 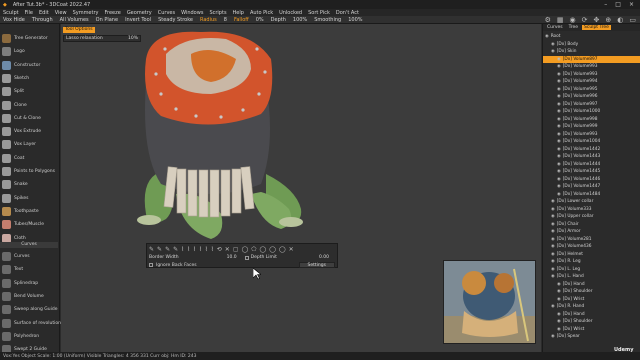 I want to click on tab-sculpt-tree: Sculpt Tree, so click(x=596, y=27).